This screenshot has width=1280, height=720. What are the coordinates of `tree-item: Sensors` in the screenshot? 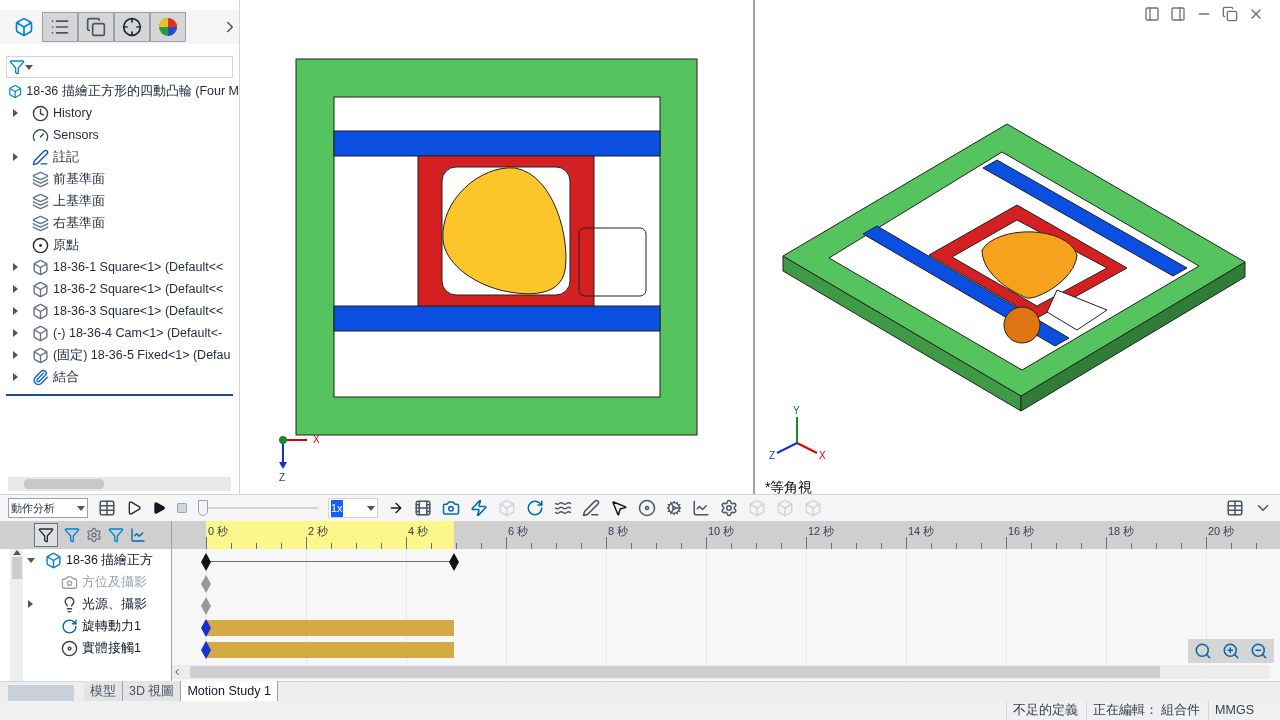 It's located at (76, 135).